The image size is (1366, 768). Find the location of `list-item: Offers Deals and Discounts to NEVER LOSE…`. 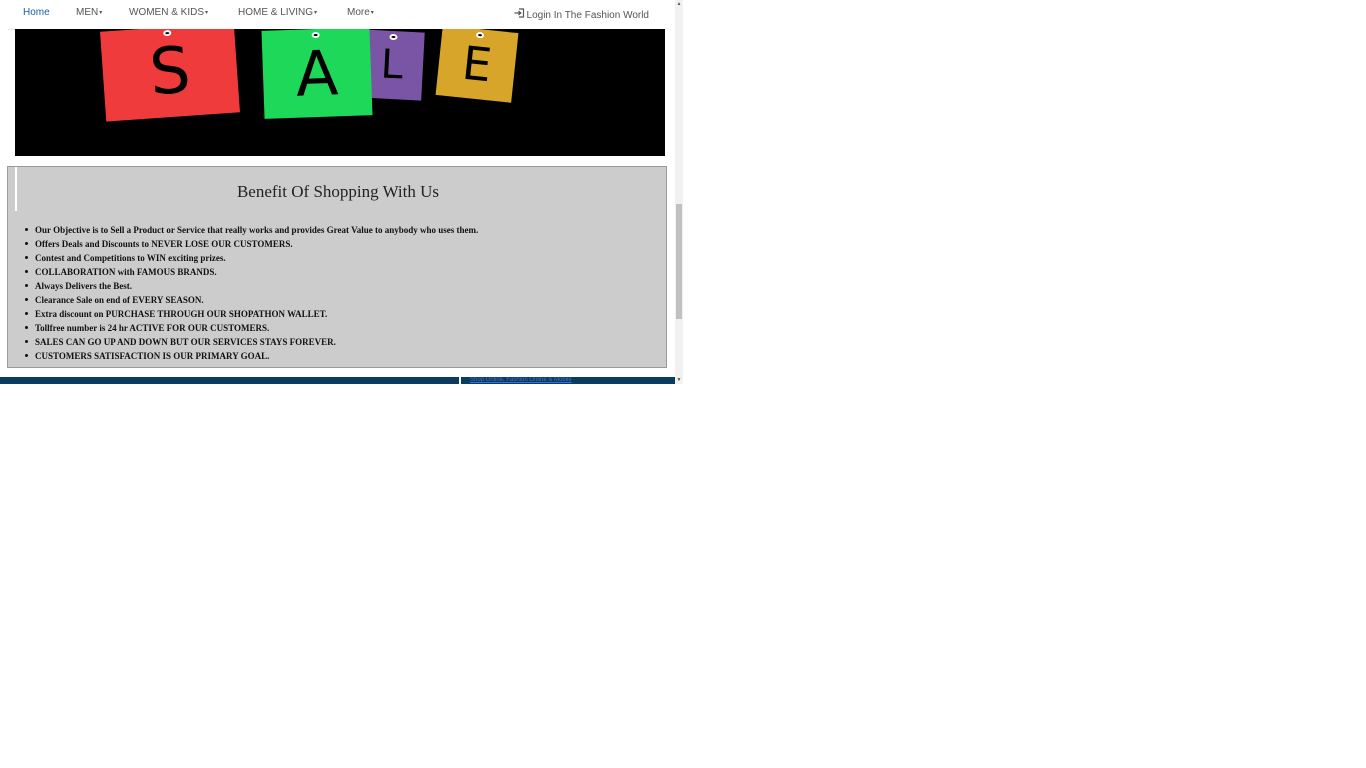

list-item: Offers Deals and Discounts to NEVER LOSE… is located at coordinates (250, 245).